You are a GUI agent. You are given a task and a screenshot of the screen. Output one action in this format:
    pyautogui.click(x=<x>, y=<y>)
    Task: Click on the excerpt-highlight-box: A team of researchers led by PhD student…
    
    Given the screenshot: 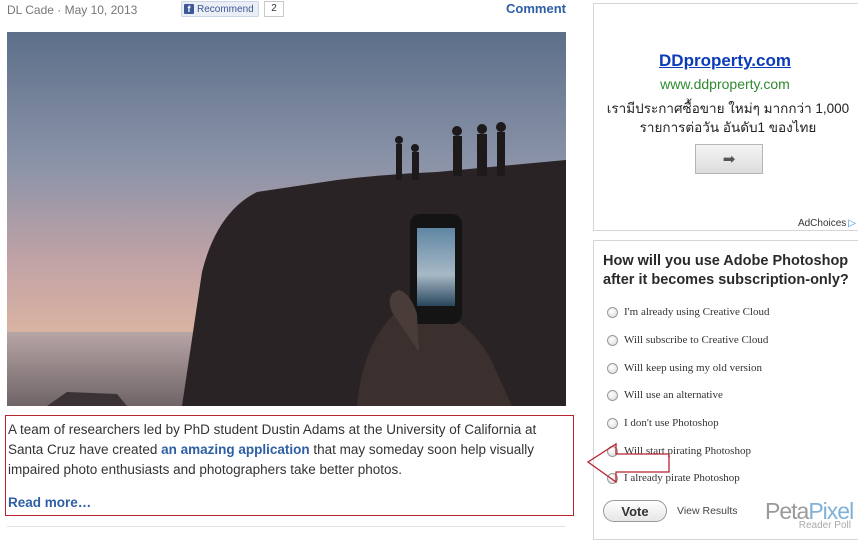 What is the action you would take?
    pyautogui.click(x=289, y=465)
    